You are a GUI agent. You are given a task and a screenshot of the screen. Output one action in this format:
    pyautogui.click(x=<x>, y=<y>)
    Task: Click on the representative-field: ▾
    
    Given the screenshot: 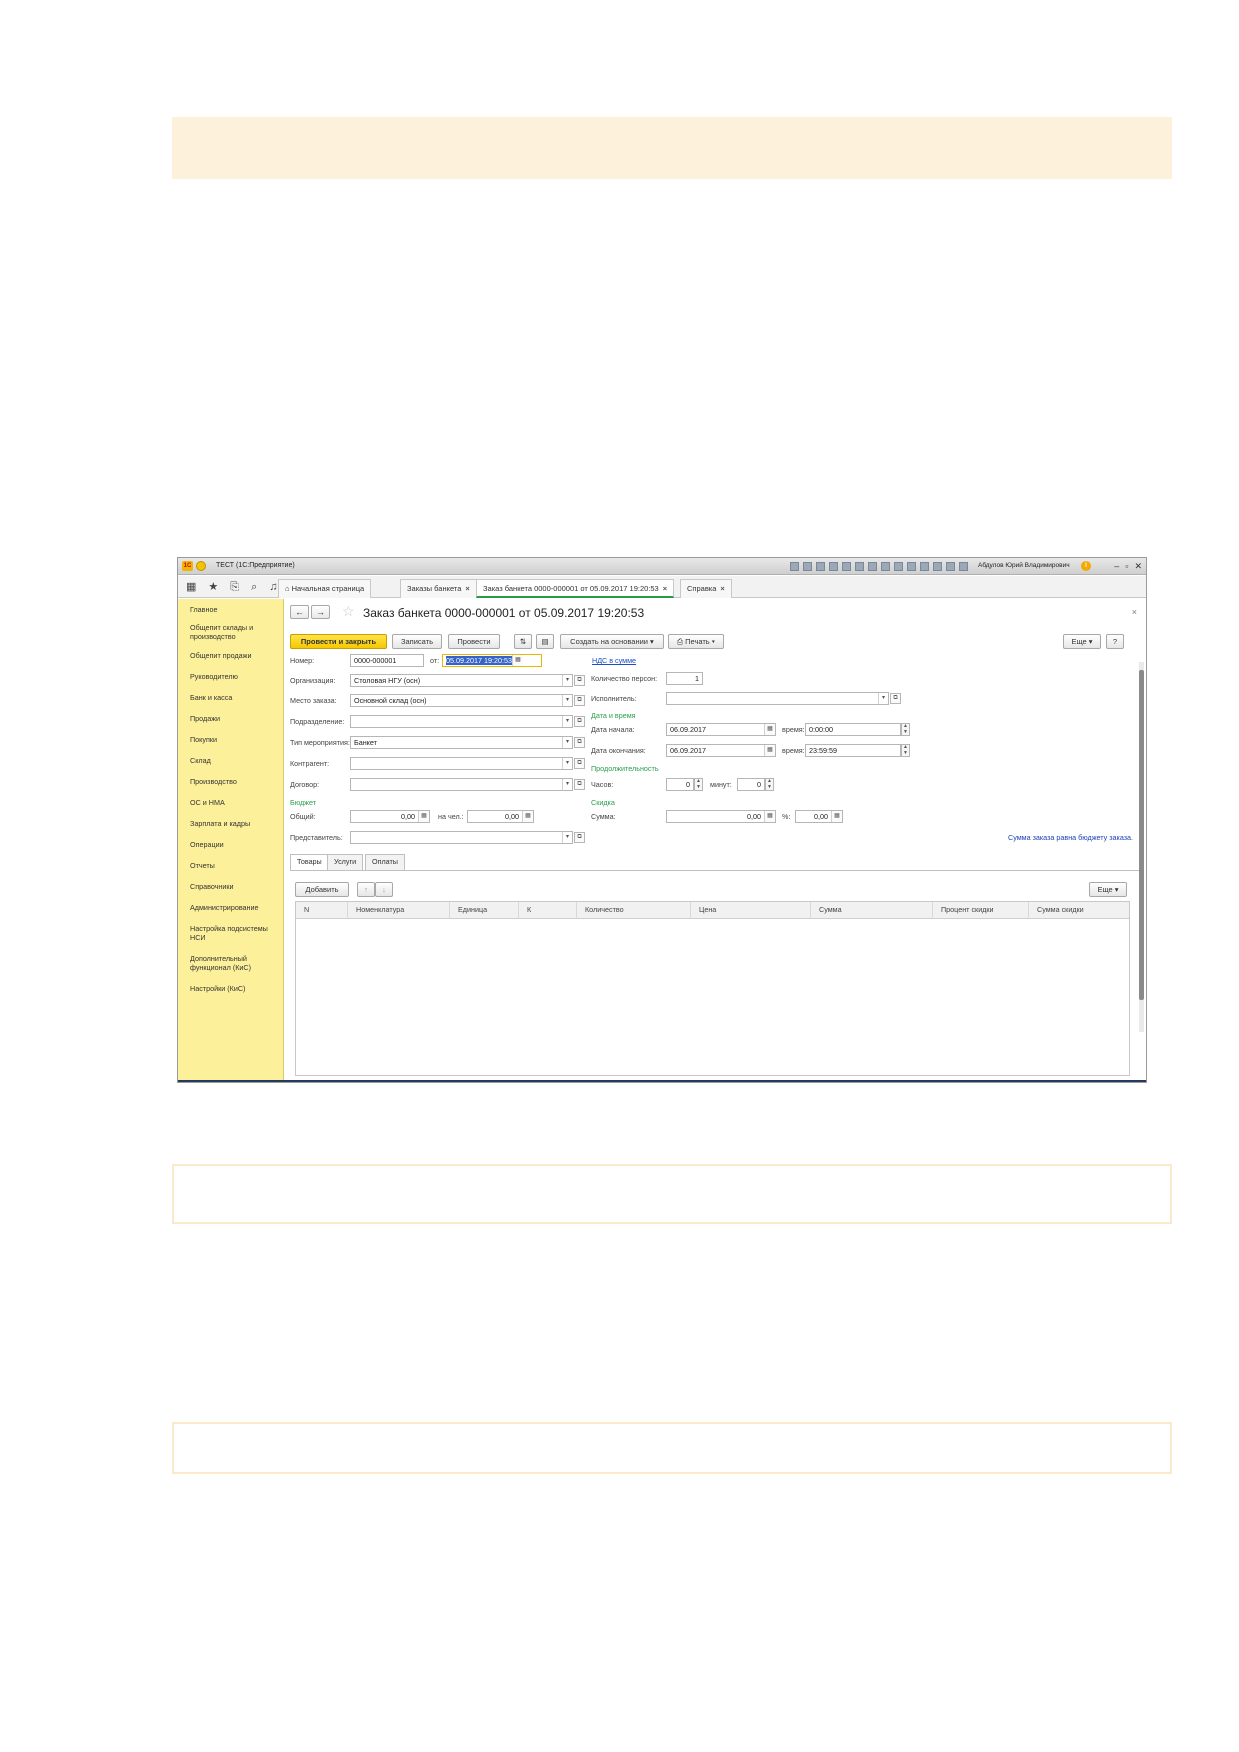 What is the action you would take?
    pyautogui.click(x=461, y=837)
    